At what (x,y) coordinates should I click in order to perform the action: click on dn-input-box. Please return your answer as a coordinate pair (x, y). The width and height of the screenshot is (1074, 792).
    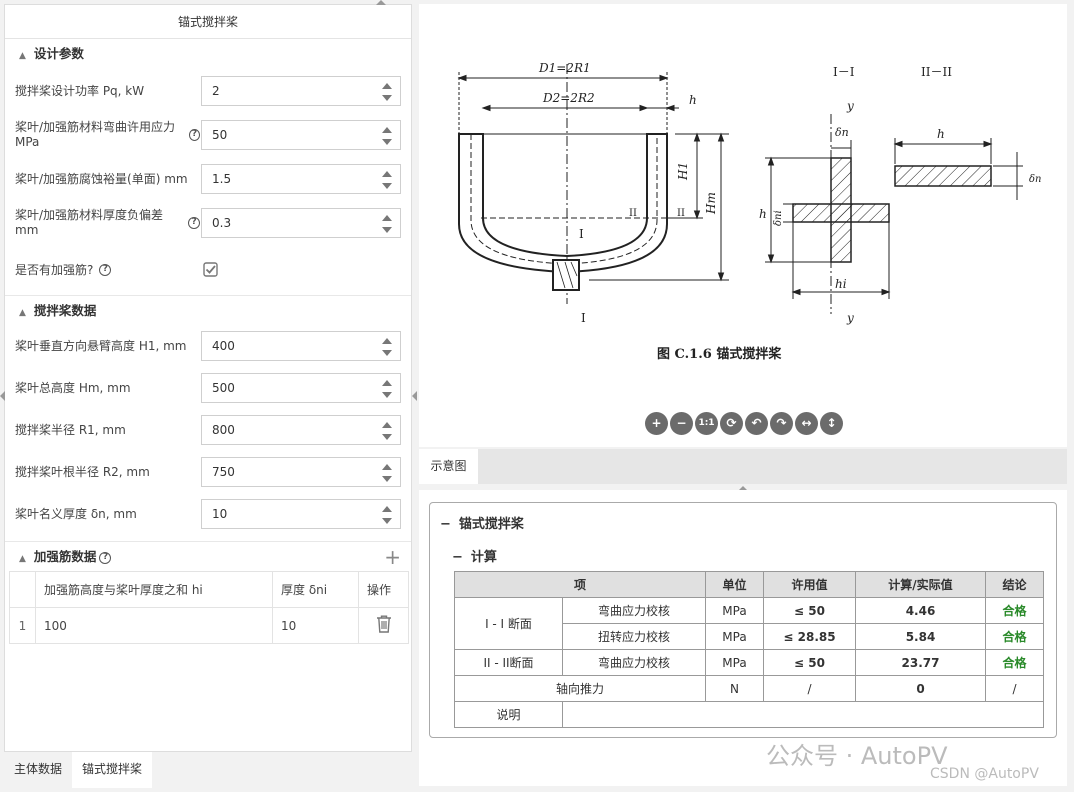
    Looking at the image, I should click on (287, 514).